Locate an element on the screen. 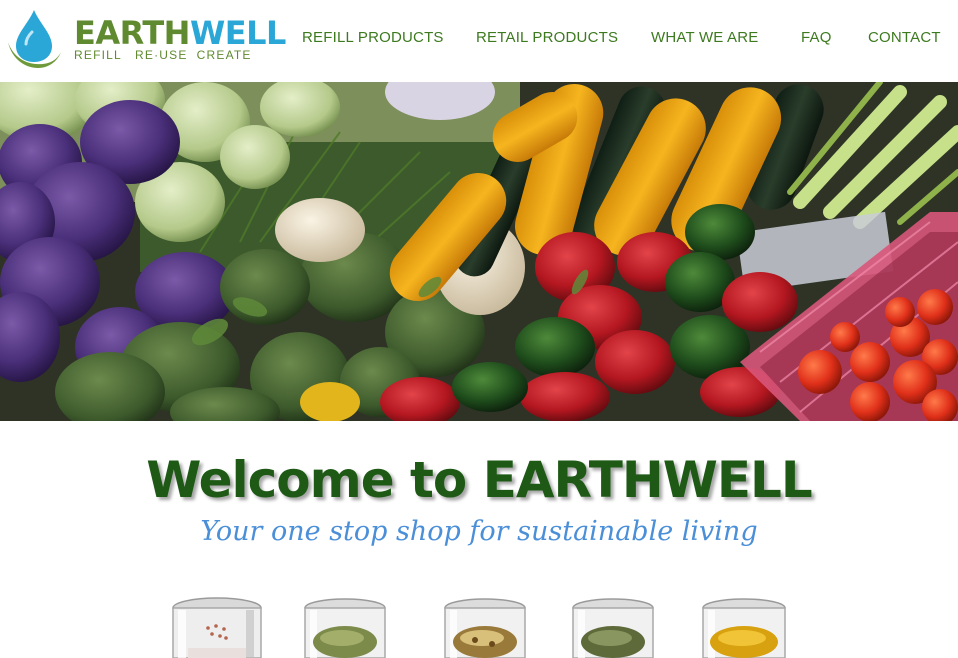 The width and height of the screenshot is (958, 658). logo-text: EARTHWELL REFILL RE·USE CREATE is located at coordinates (180, 39).